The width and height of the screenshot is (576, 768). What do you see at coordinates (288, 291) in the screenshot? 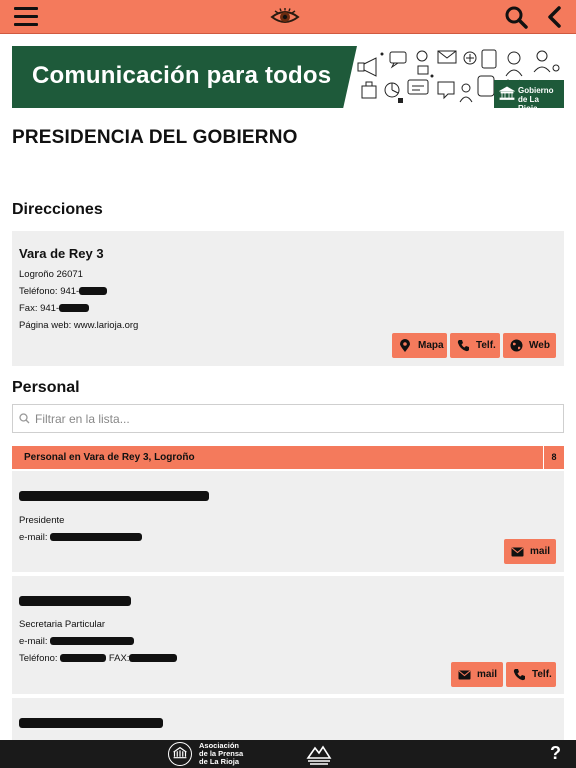
I see `address-phone: Teléfono: 941-` at bounding box center [288, 291].